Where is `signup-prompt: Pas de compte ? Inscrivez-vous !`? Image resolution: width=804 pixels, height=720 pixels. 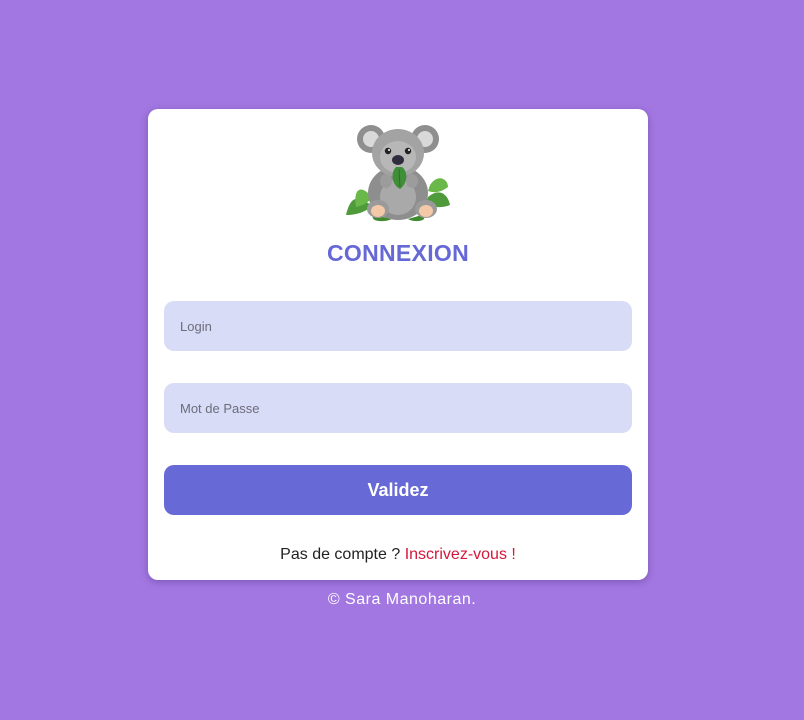 signup-prompt: Pas de compte ? Inscrivez-vous ! is located at coordinates (398, 555).